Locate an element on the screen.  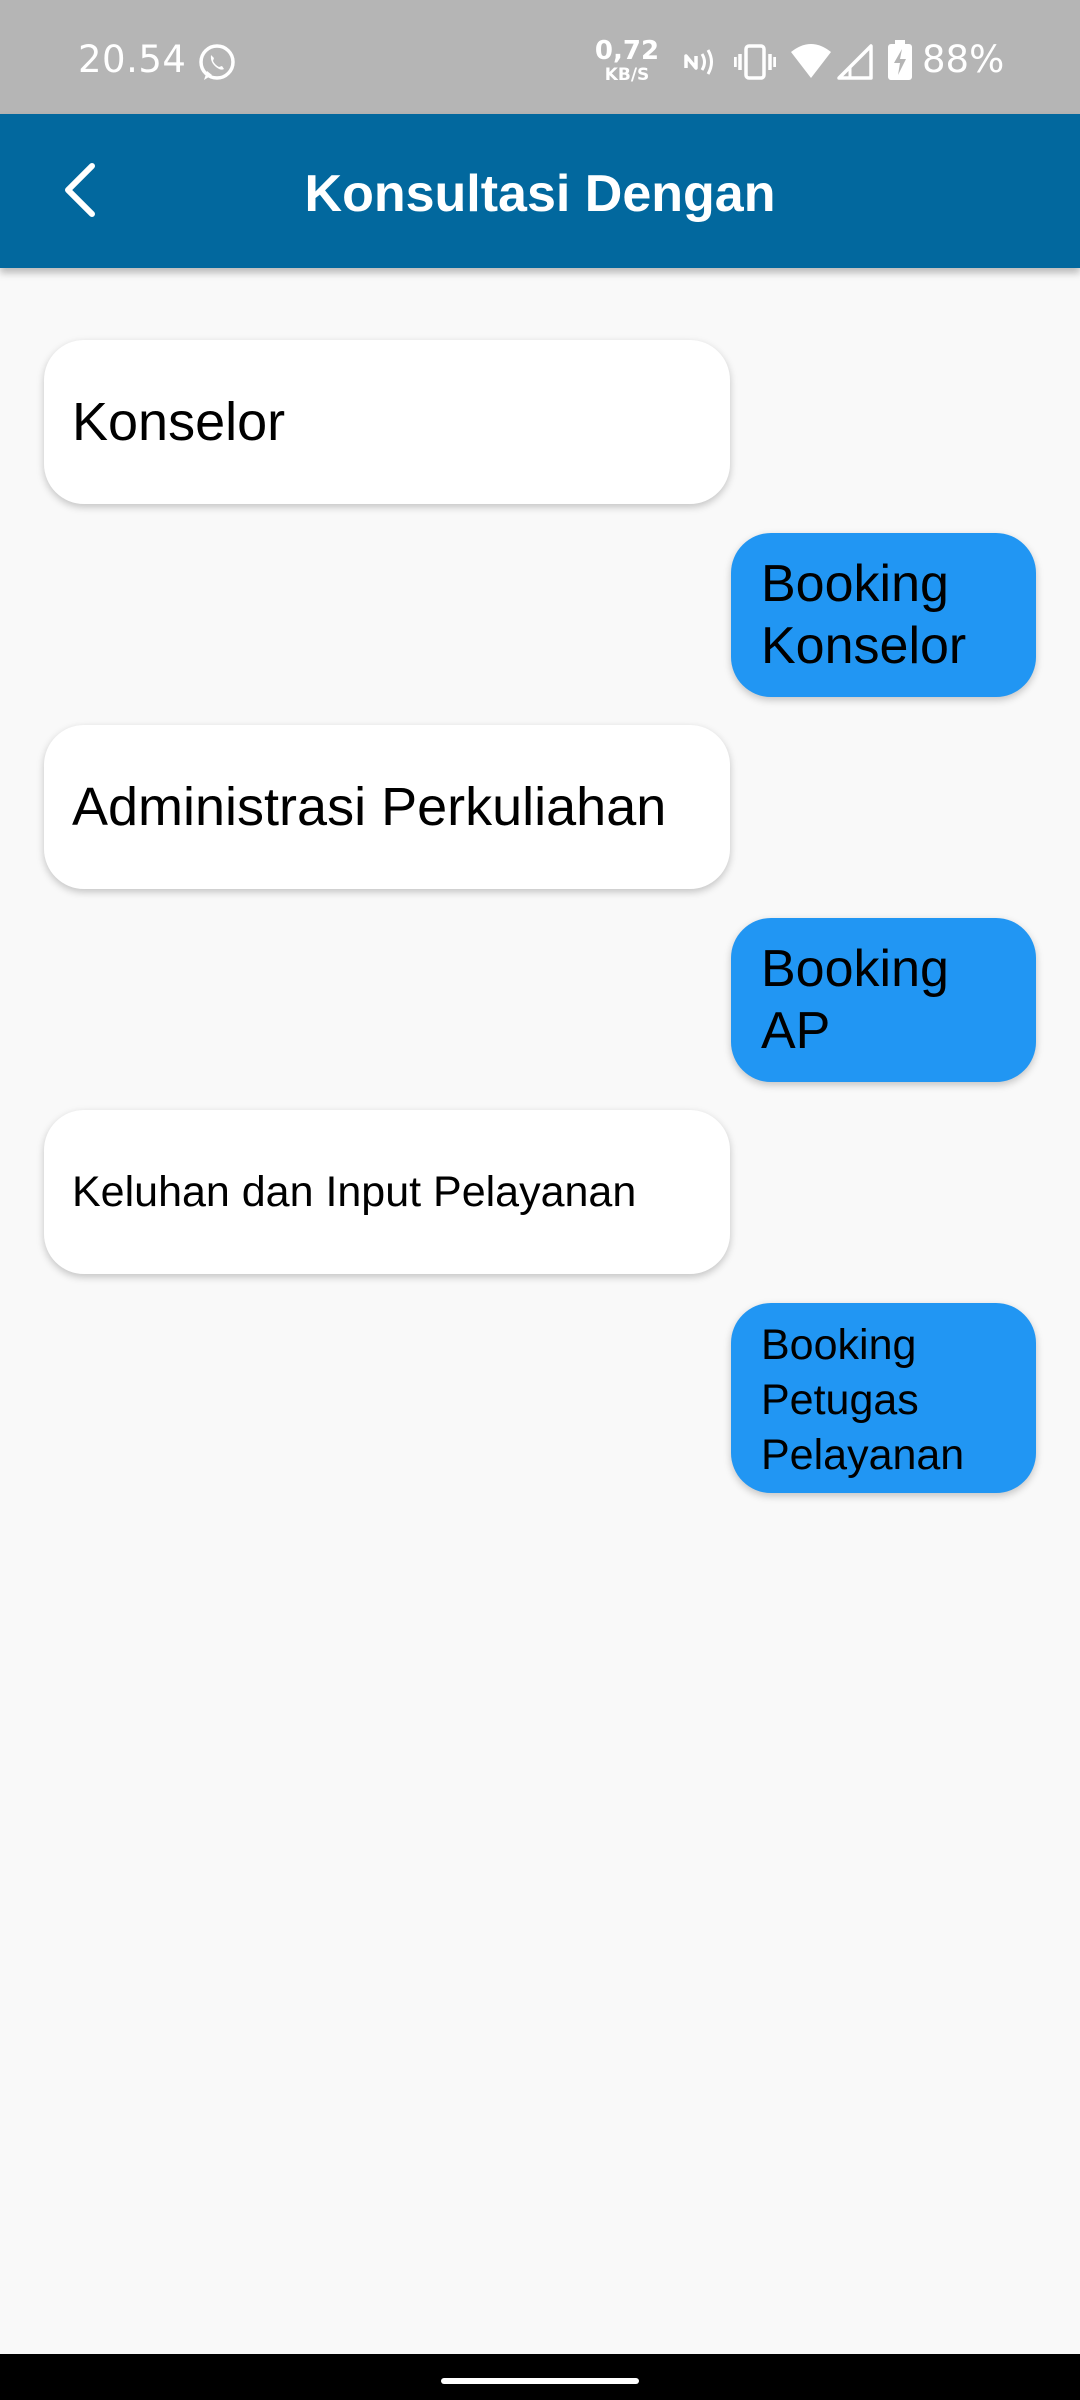
battery-percent: 88% is located at coordinates (963, 59).